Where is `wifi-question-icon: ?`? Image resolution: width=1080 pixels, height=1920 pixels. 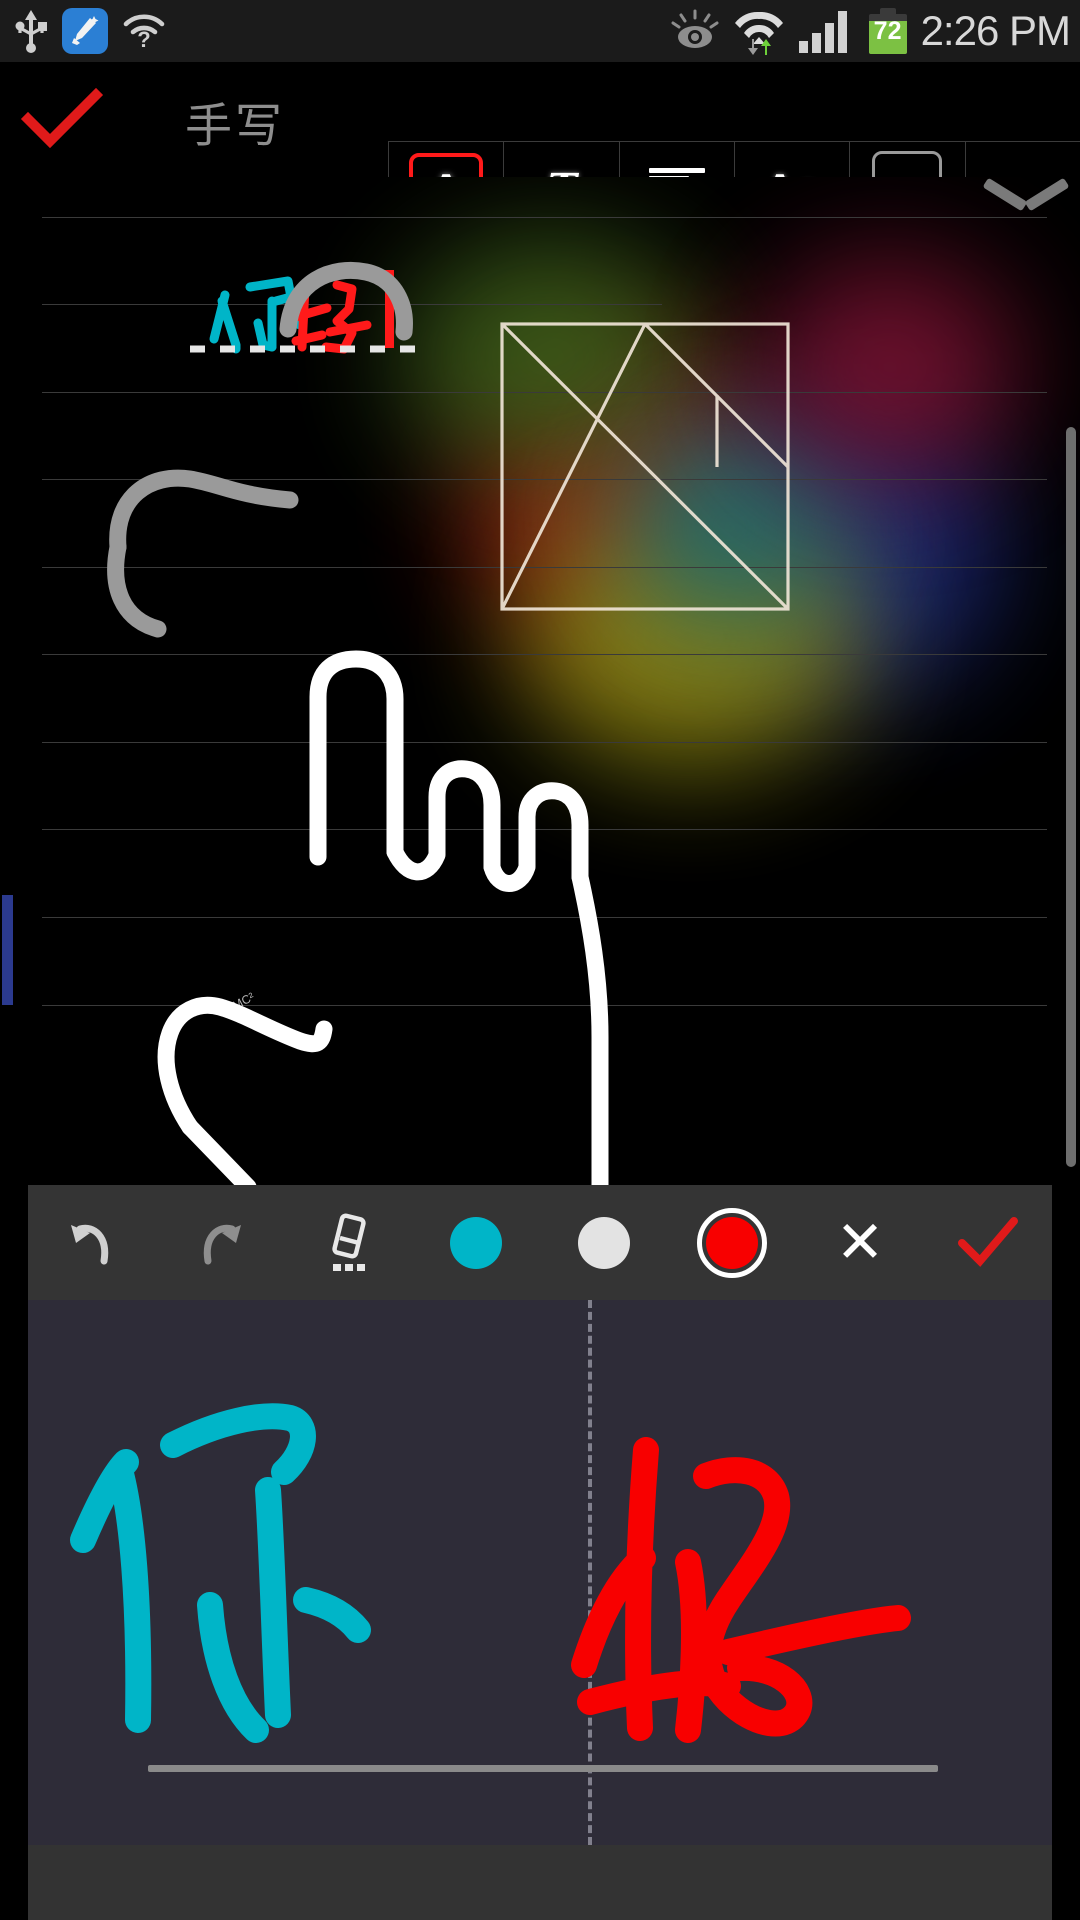
wifi-question-icon: ? is located at coordinates (144, 31).